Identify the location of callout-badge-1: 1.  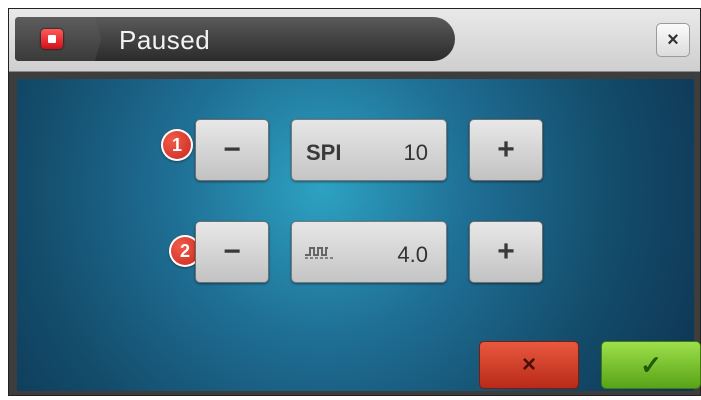
(177, 145).